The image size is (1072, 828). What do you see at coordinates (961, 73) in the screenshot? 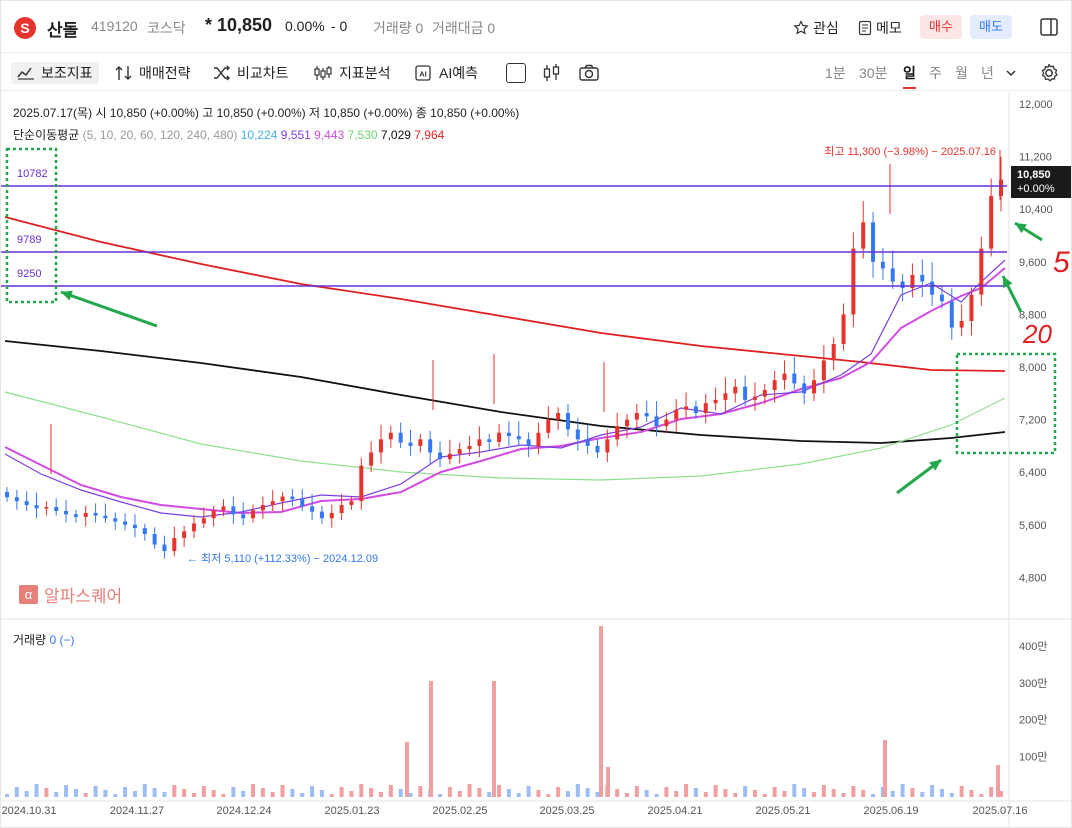
I see `period-month: 월` at bounding box center [961, 73].